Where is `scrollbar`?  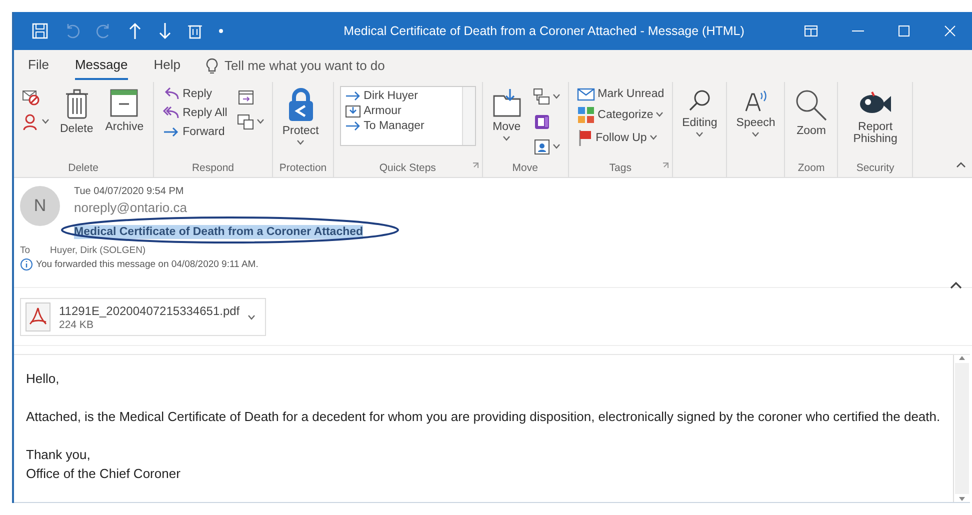 scrollbar is located at coordinates (961, 428).